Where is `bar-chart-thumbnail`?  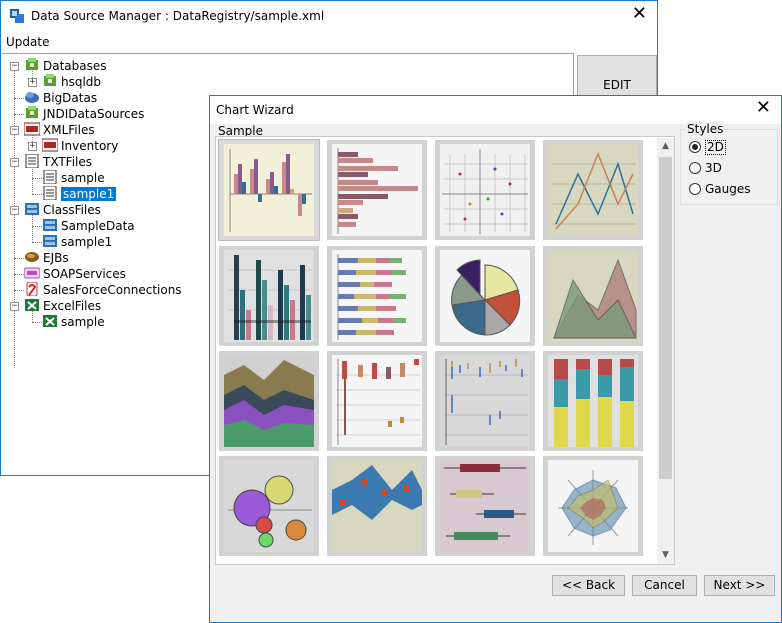
bar-chart-thumbnail is located at coordinates (377, 190).